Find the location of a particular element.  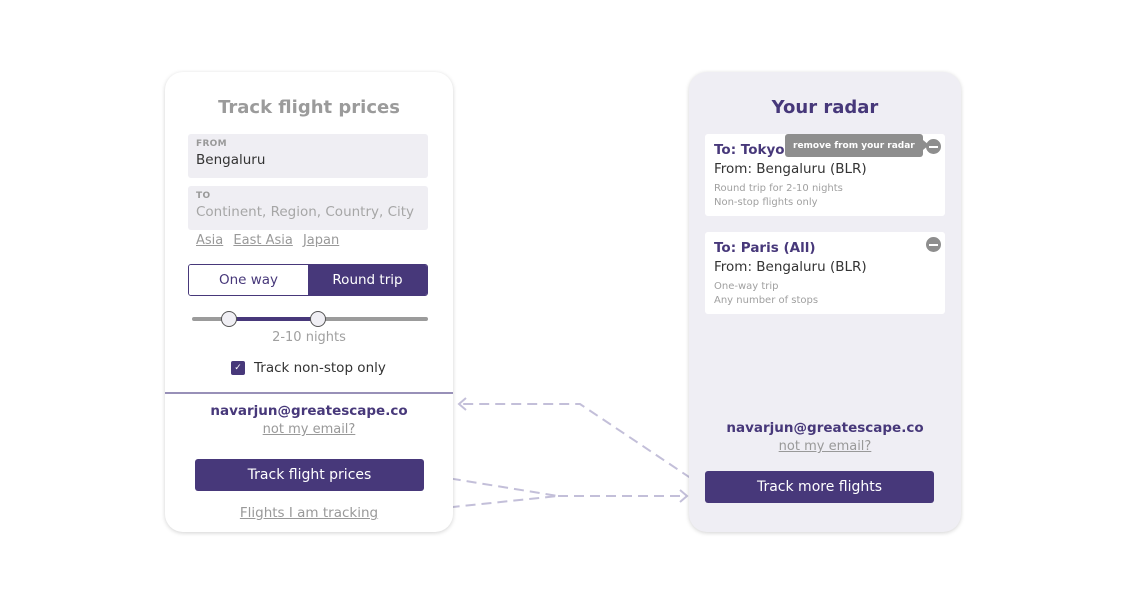

to-input: Continent, Region, Country, City is located at coordinates (305, 212).